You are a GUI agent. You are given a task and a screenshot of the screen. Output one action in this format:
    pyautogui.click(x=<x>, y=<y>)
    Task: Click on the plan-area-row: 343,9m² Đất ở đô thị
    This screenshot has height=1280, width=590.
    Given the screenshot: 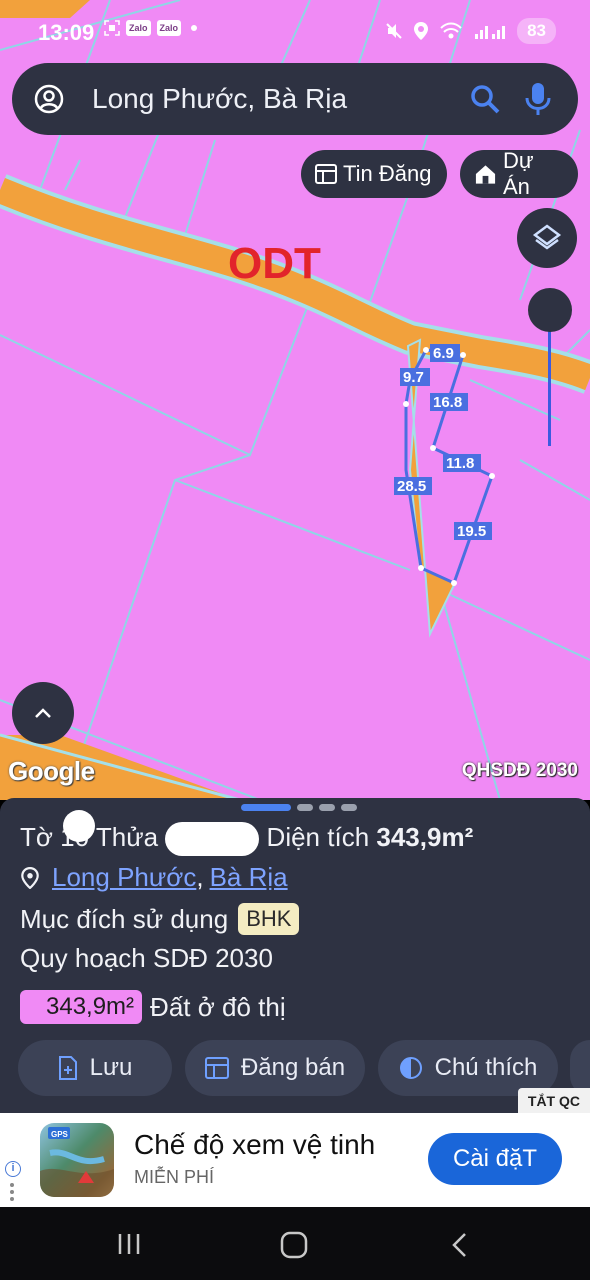 What is the action you would take?
    pyautogui.click(x=153, y=1007)
    